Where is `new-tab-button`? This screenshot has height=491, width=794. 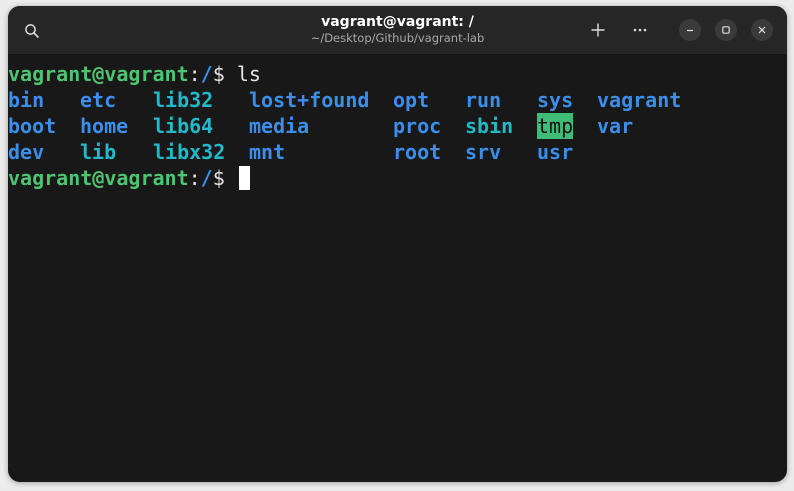 new-tab-button is located at coordinates (598, 30).